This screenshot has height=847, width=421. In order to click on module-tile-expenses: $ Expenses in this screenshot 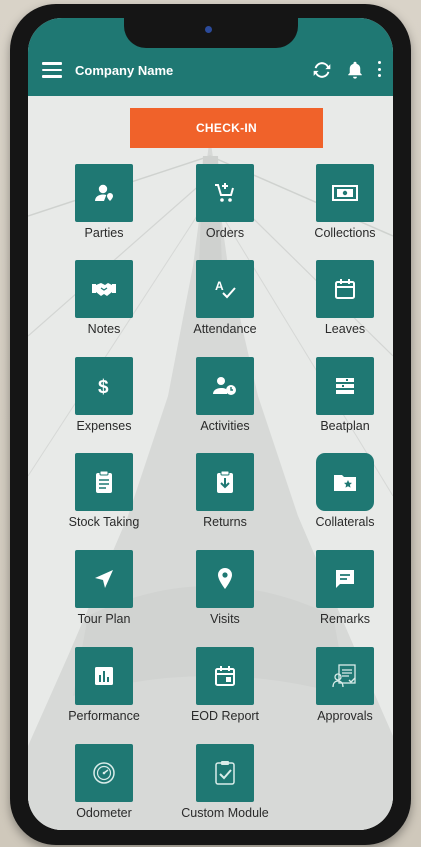, I will do `click(104, 402)`.